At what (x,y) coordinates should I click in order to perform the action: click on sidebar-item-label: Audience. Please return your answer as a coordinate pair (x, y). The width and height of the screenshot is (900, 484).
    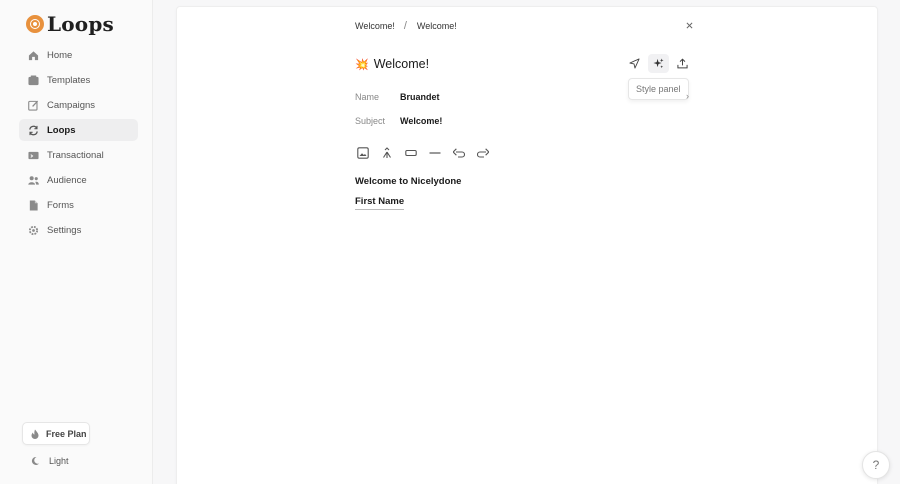
    Looking at the image, I should click on (67, 180).